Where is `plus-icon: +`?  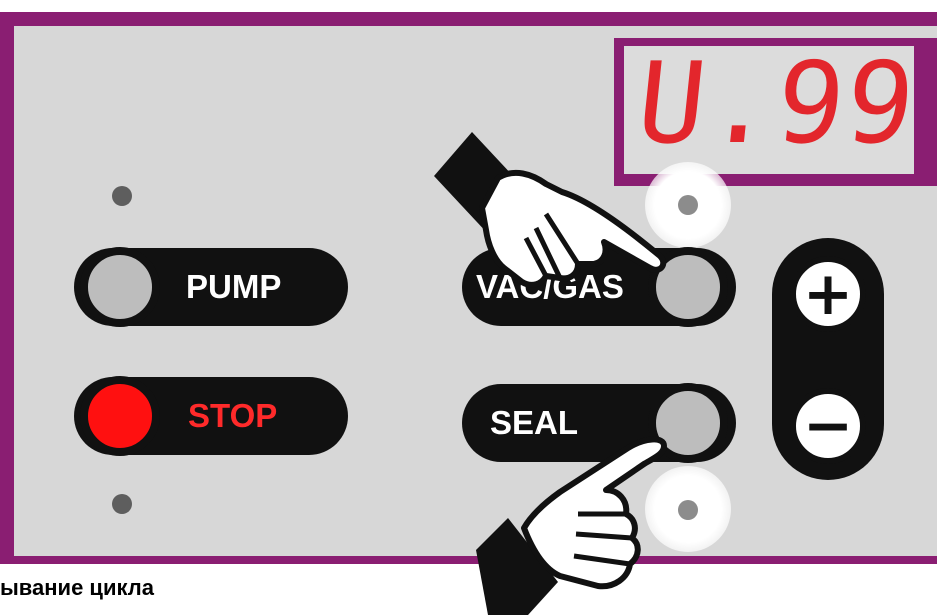 plus-icon: + is located at coordinates (828, 294).